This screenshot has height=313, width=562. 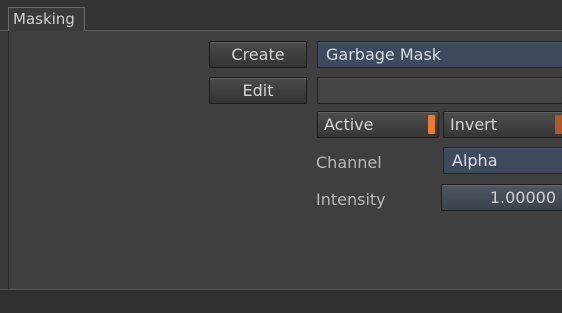 What do you see at coordinates (474, 124) in the screenshot?
I see `invert-toggle-label: Invert` at bounding box center [474, 124].